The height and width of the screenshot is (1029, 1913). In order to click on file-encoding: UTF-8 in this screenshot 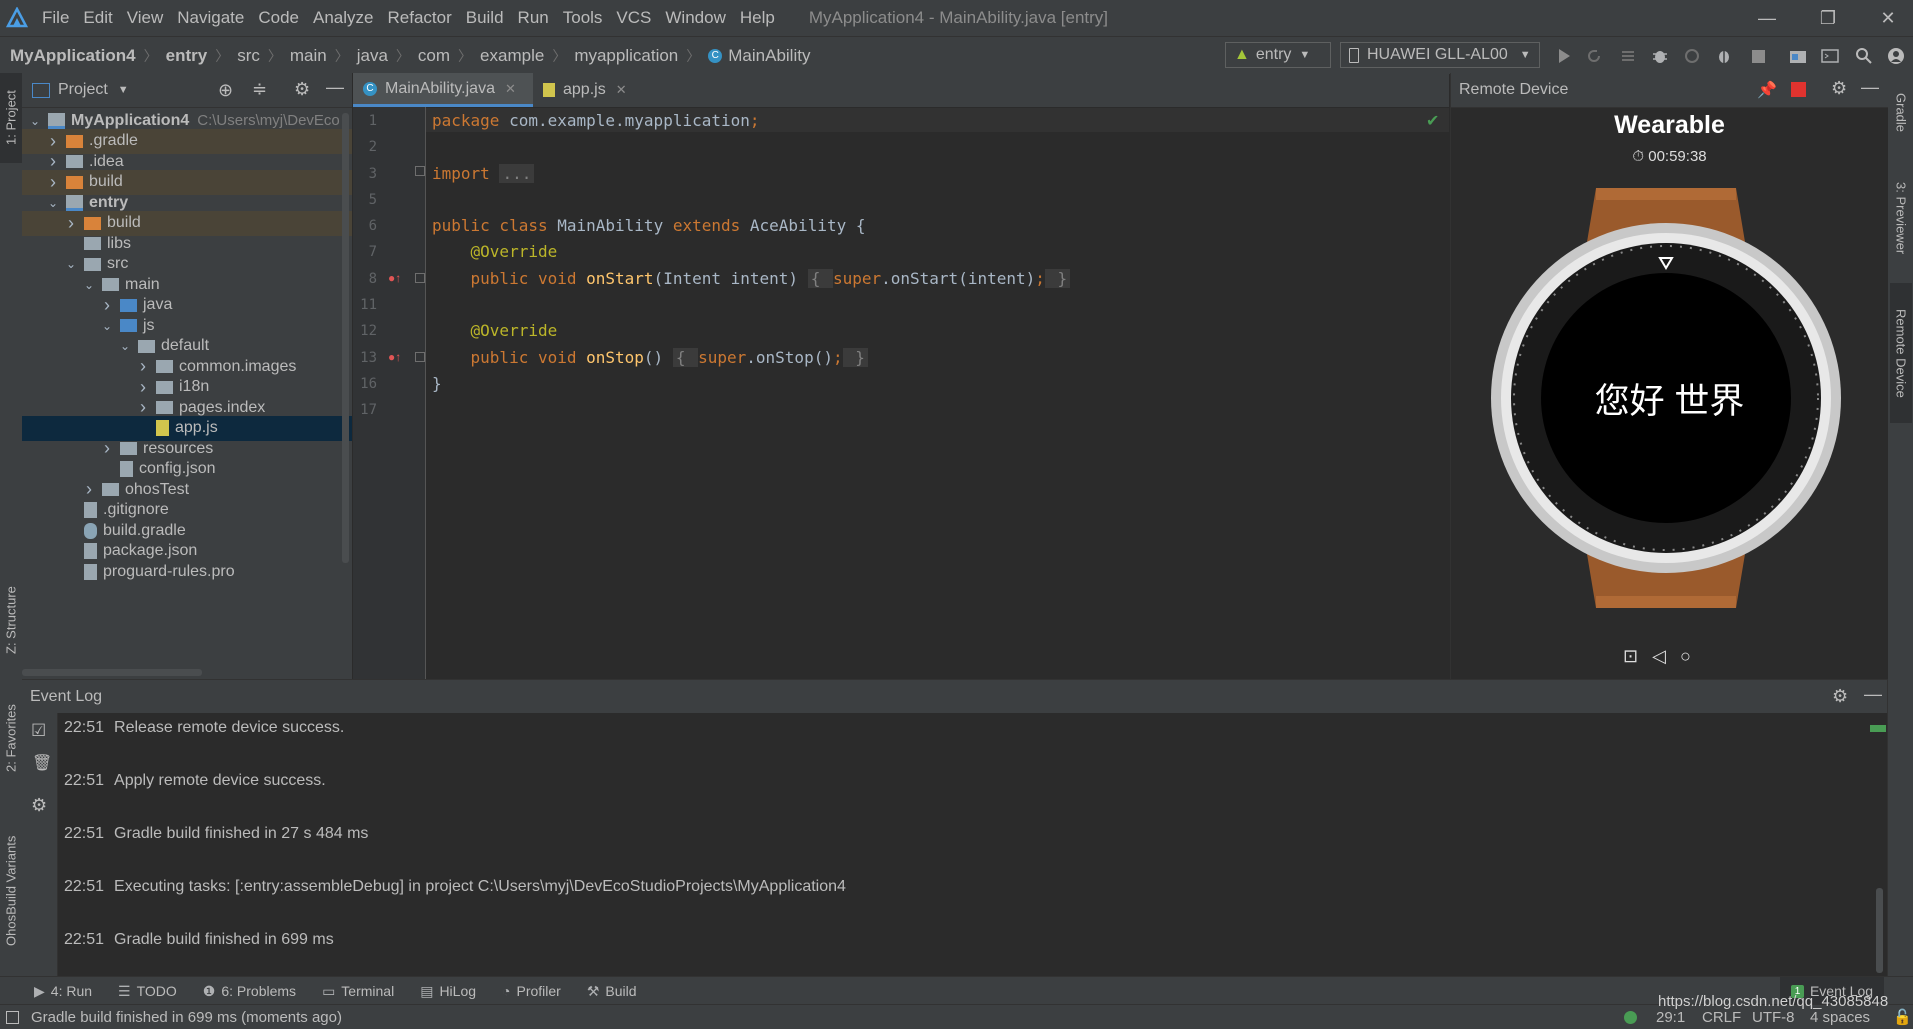, I will do `click(1773, 1017)`.